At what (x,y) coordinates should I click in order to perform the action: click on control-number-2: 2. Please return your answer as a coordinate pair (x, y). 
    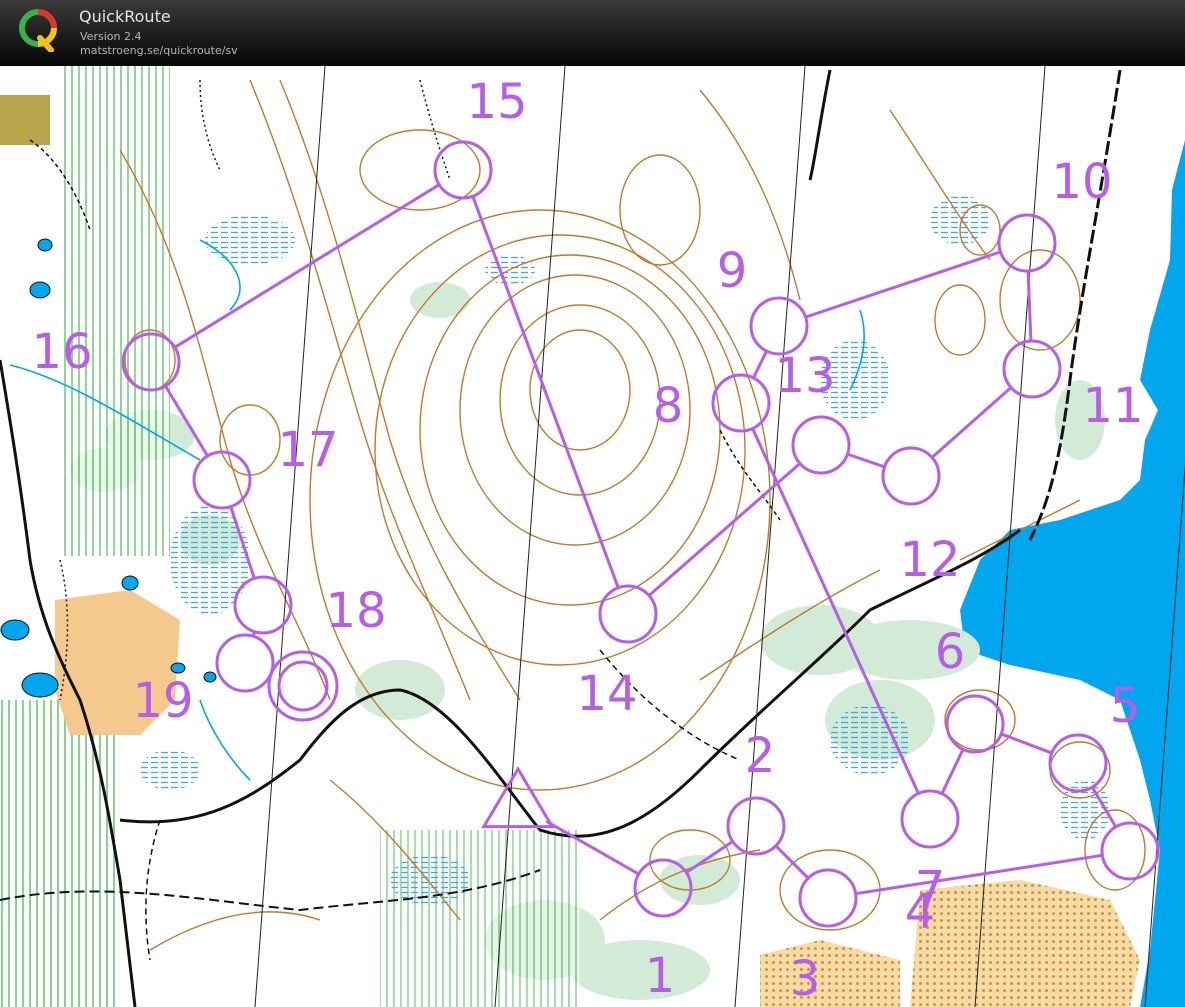
    Looking at the image, I should click on (760, 756).